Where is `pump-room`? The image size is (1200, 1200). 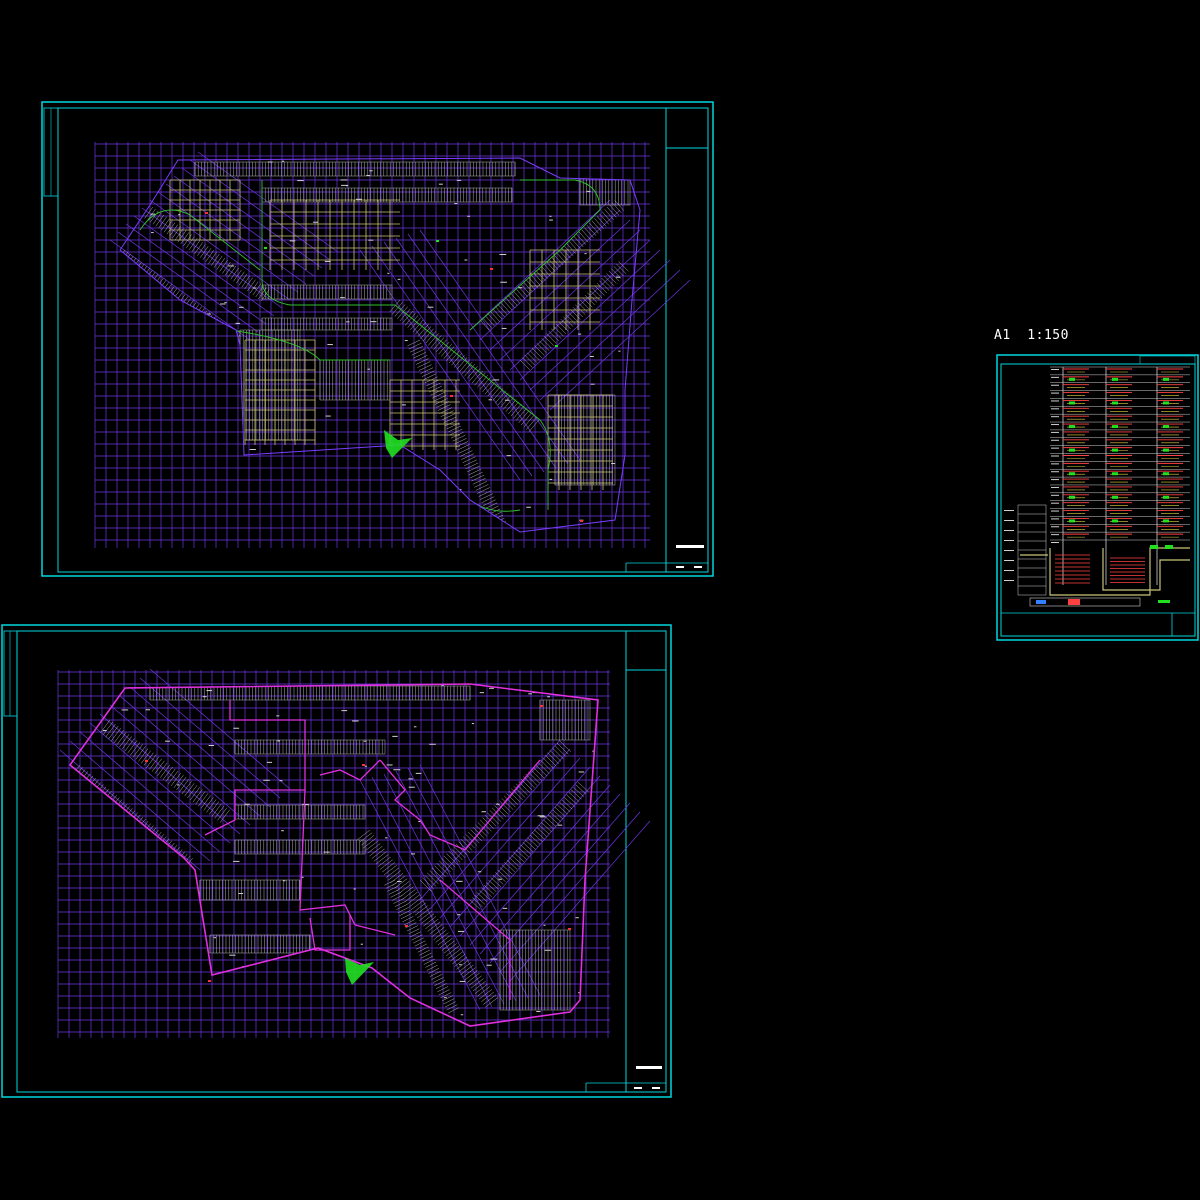 pump-room is located at coordinates (1085, 602).